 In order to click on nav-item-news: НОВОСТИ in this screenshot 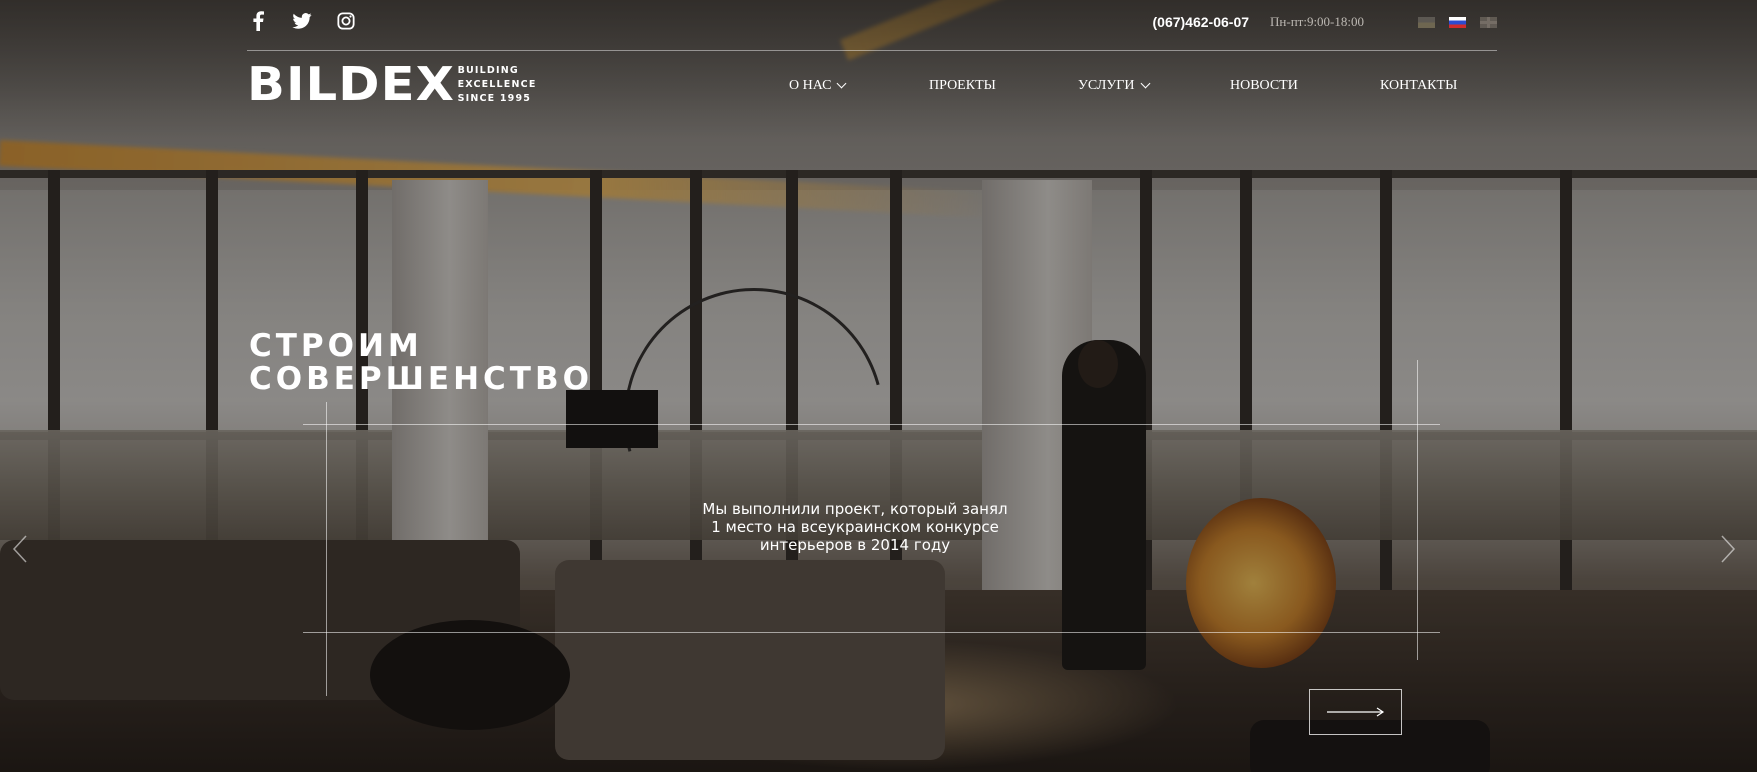, I will do `click(1264, 86)`.